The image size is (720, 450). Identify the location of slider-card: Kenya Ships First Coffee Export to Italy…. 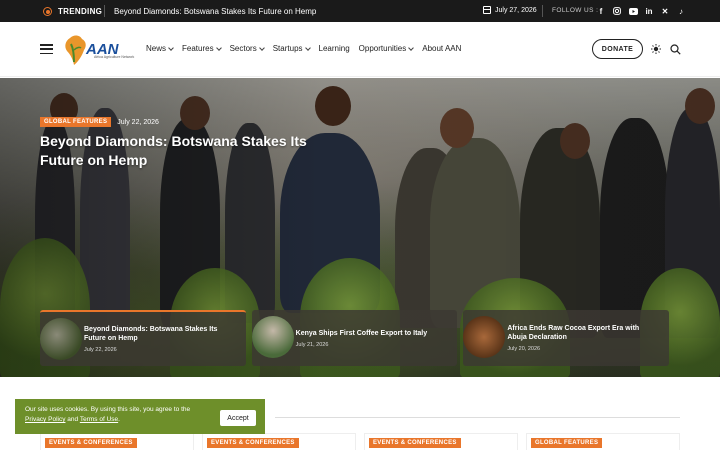
(354, 338).